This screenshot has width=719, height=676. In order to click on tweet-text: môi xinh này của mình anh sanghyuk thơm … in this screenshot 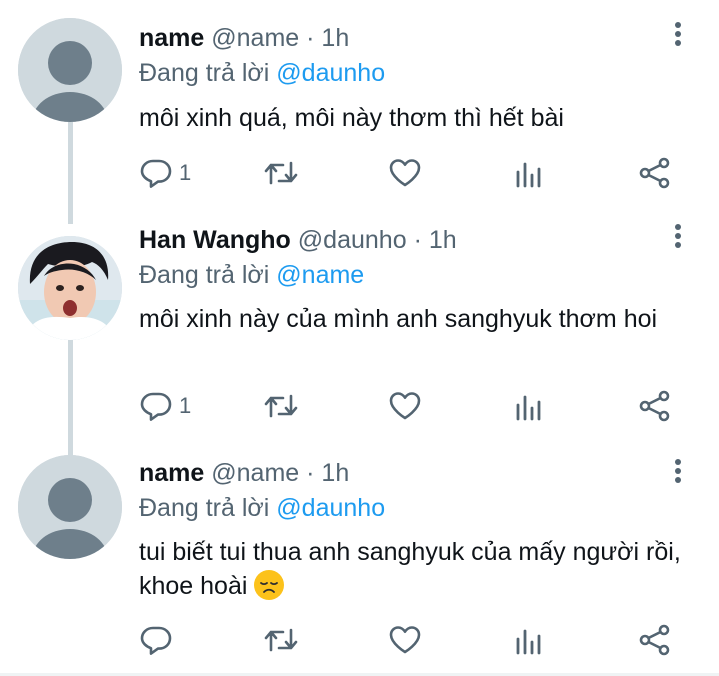, I will do `click(398, 319)`.